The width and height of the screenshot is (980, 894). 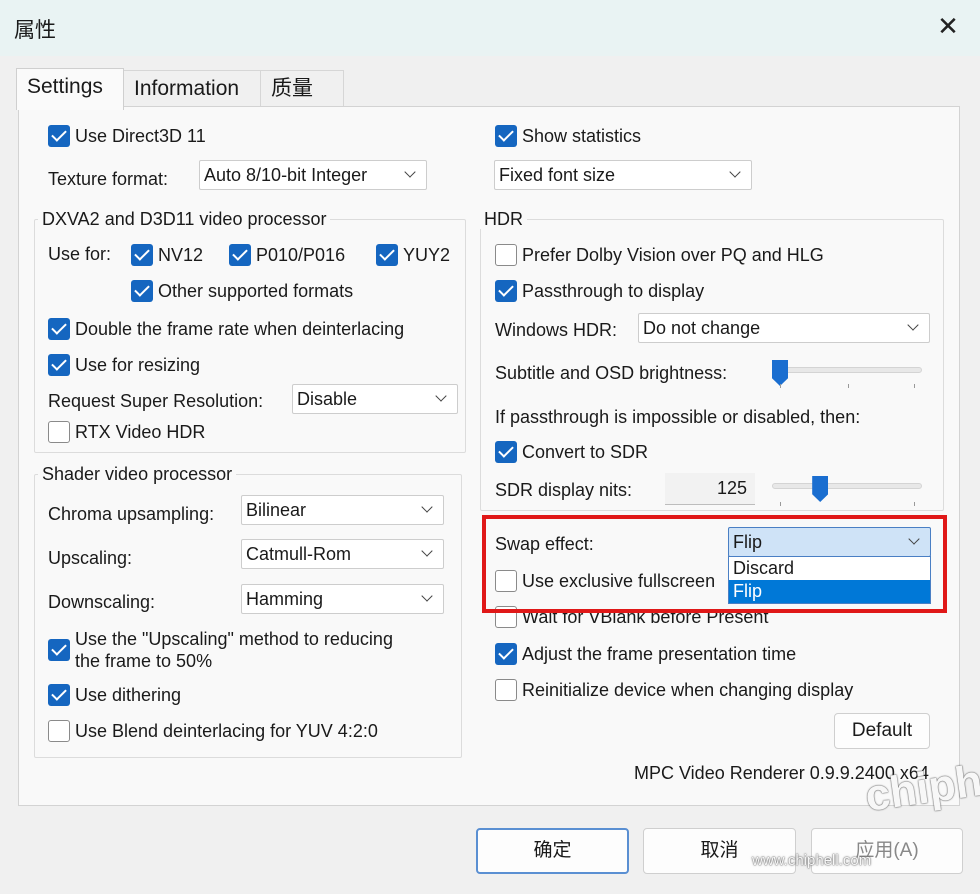 What do you see at coordinates (503, 219) in the screenshot?
I see `hdr-group-title: HDR` at bounding box center [503, 219].